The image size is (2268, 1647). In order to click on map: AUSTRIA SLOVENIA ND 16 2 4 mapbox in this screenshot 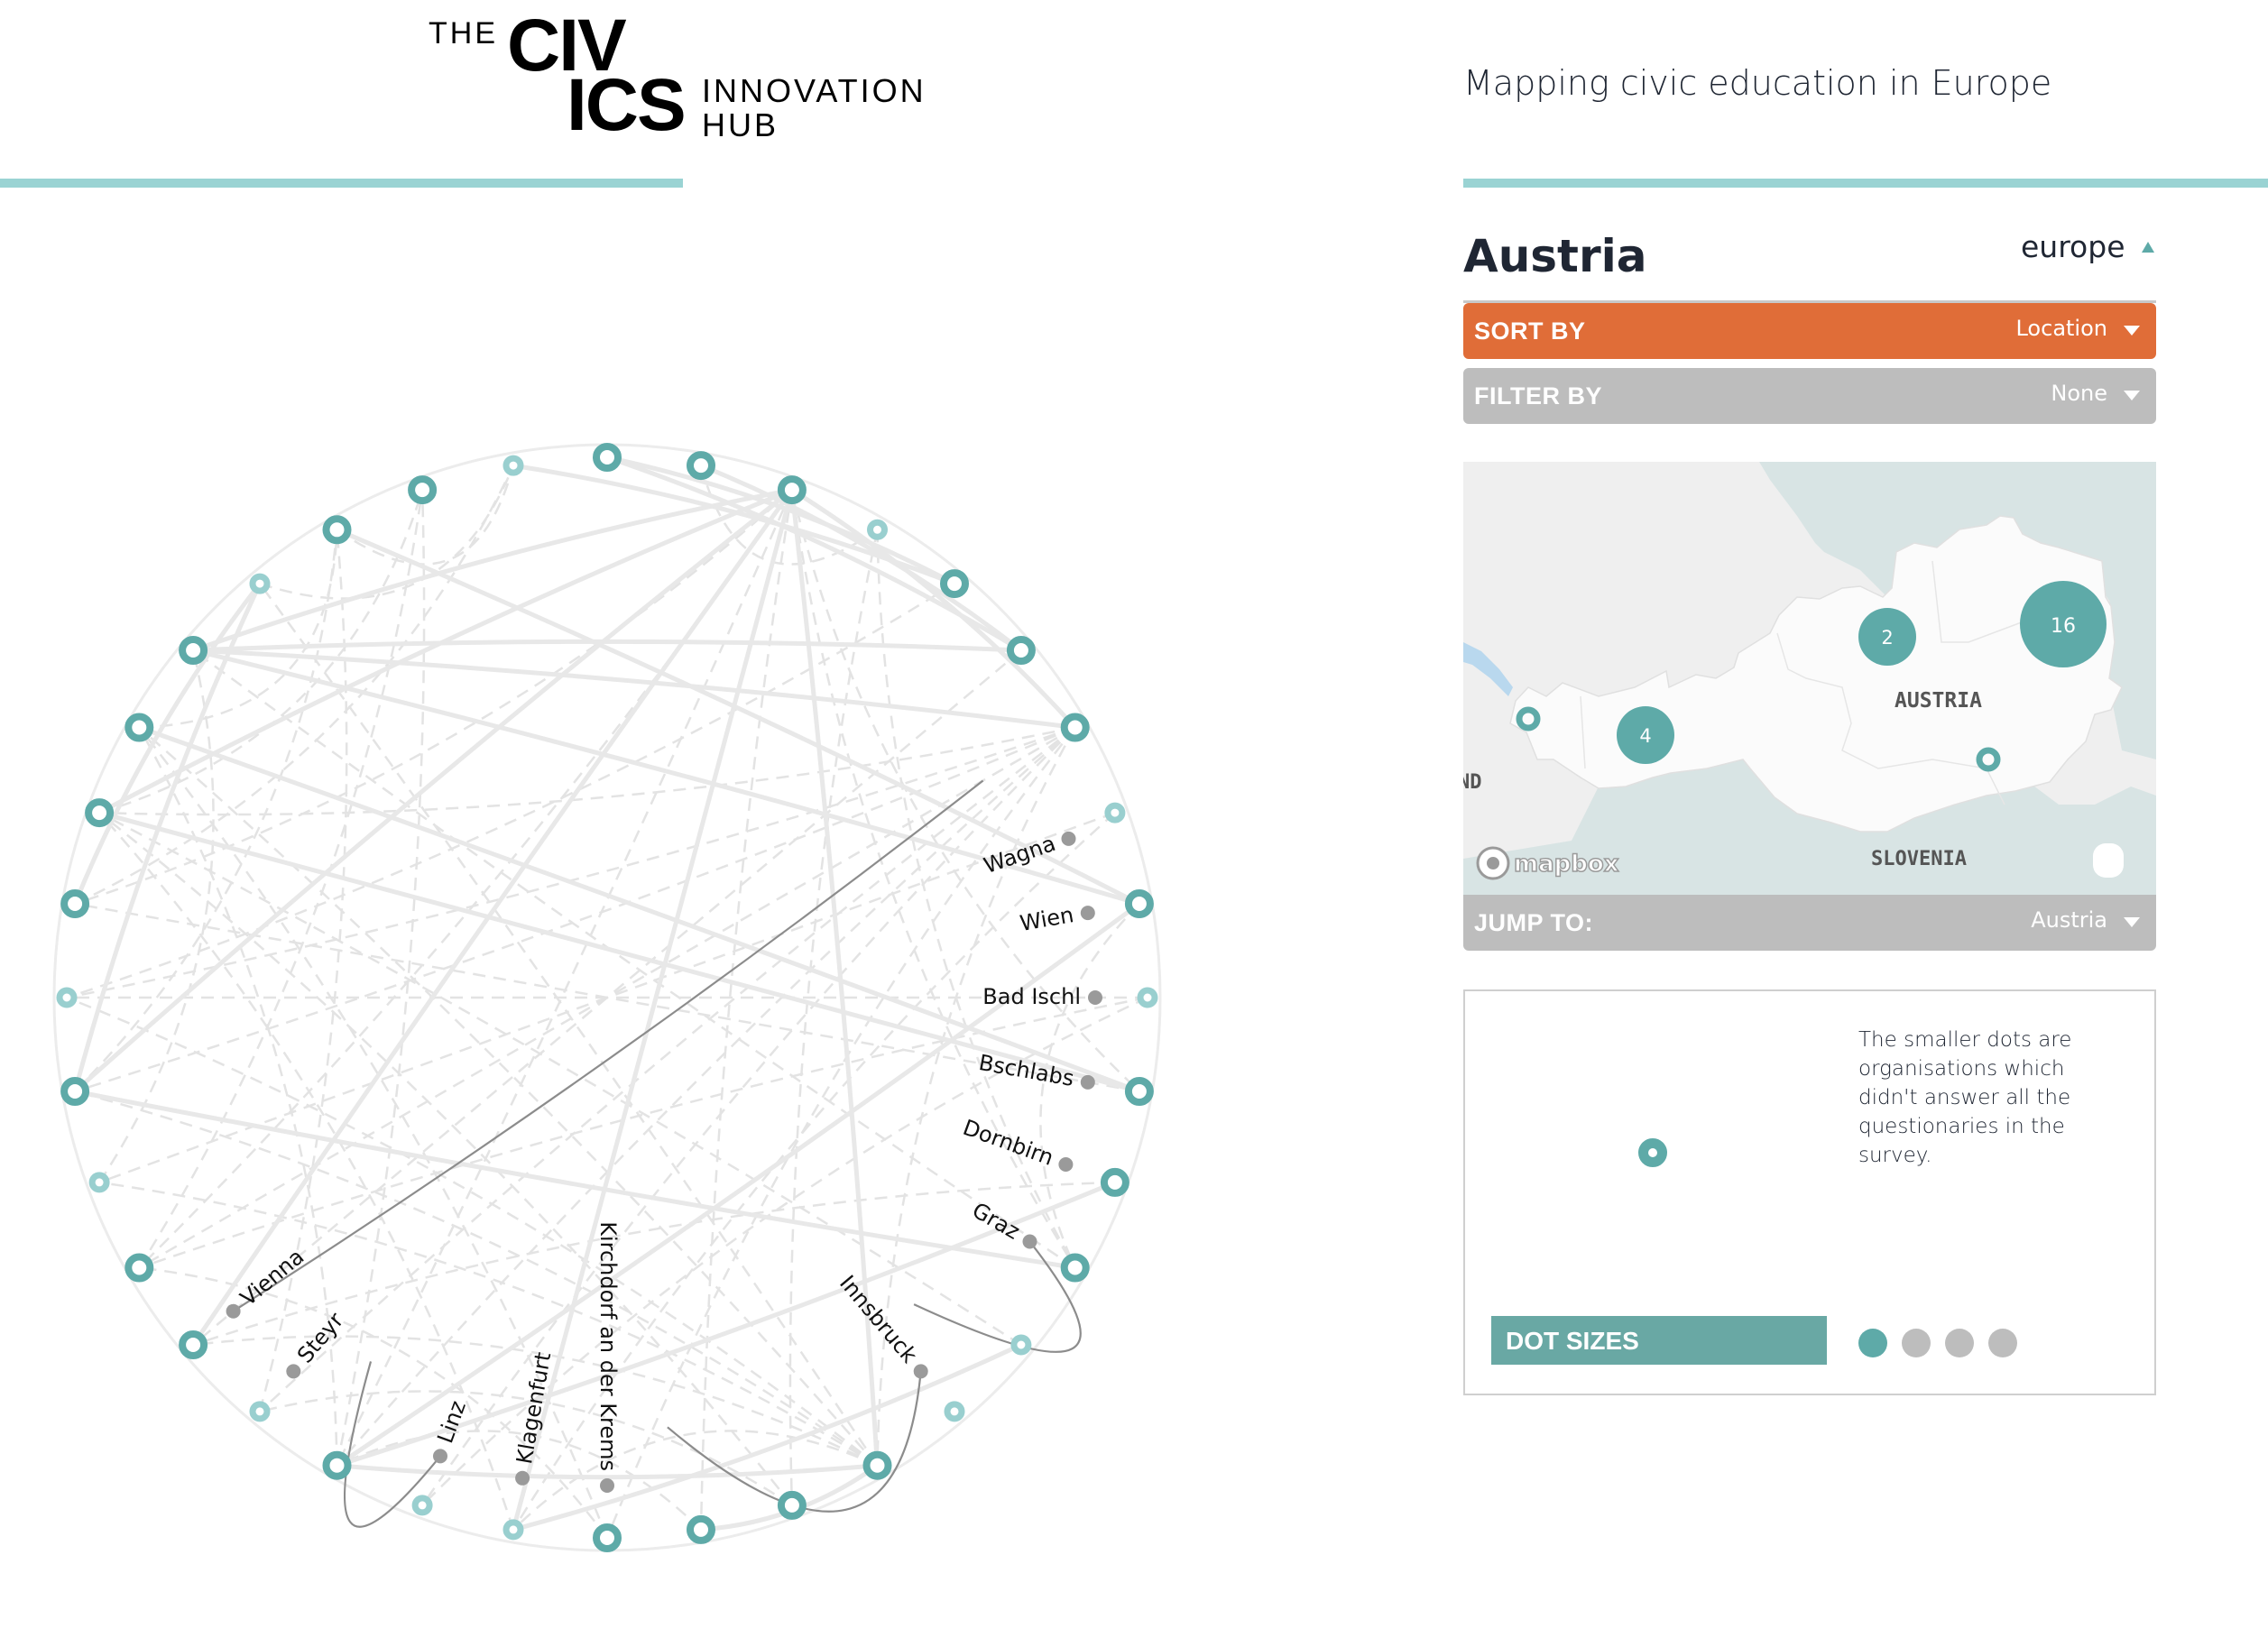, I will do `click(1809, 678)`.